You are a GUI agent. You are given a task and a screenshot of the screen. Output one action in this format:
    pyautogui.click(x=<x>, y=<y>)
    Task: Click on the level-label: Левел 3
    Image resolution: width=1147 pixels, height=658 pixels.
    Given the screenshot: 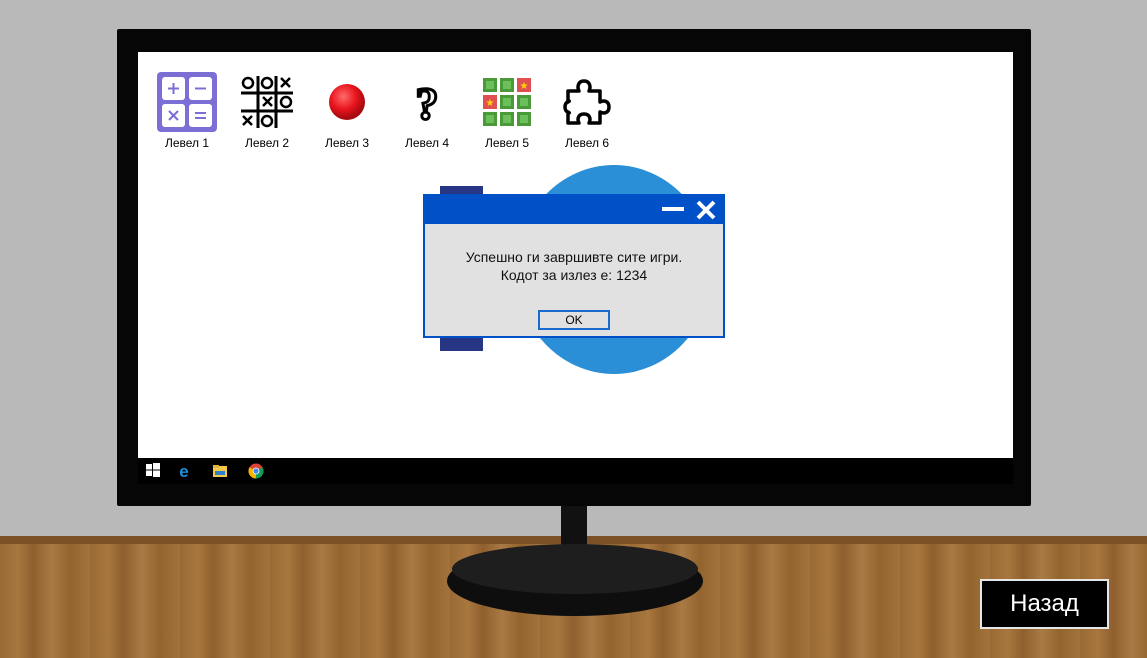 What is the action you would take?
    pyautogui.click(x=347, y=143)
    